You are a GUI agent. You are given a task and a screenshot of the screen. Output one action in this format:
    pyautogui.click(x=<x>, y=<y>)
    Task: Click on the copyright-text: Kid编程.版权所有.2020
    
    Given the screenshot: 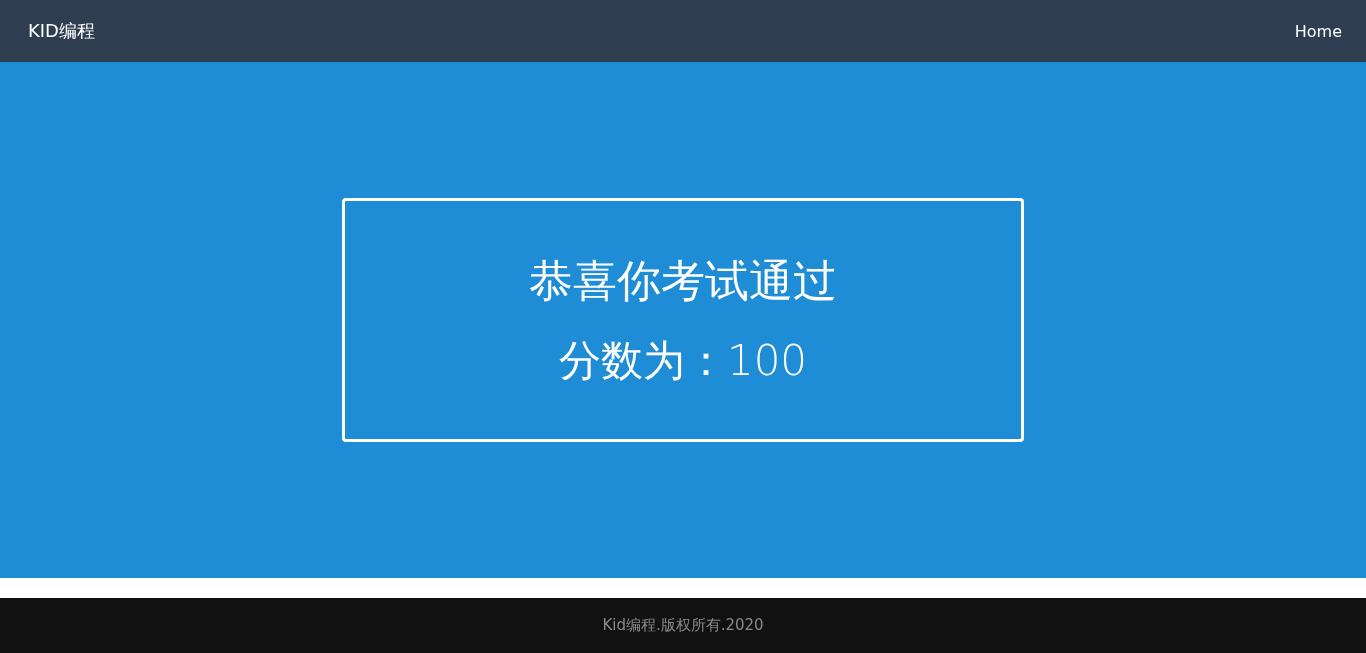 What is the action you would take?
    pyautogui.click(x=683, y=625)
    